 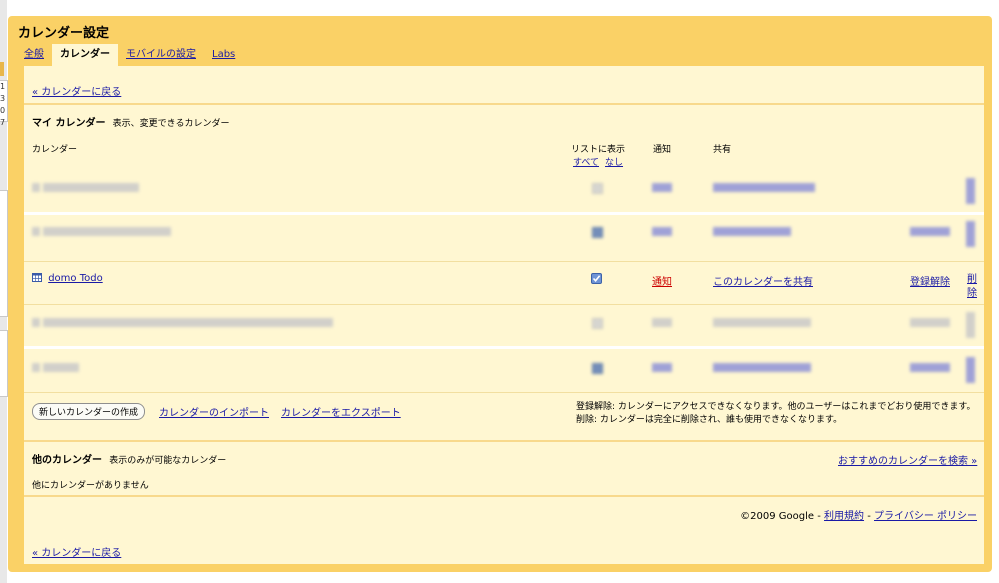 I want to click on create-calendar-button: 新しいカレンダーの作成, so click(x=89, y=411).